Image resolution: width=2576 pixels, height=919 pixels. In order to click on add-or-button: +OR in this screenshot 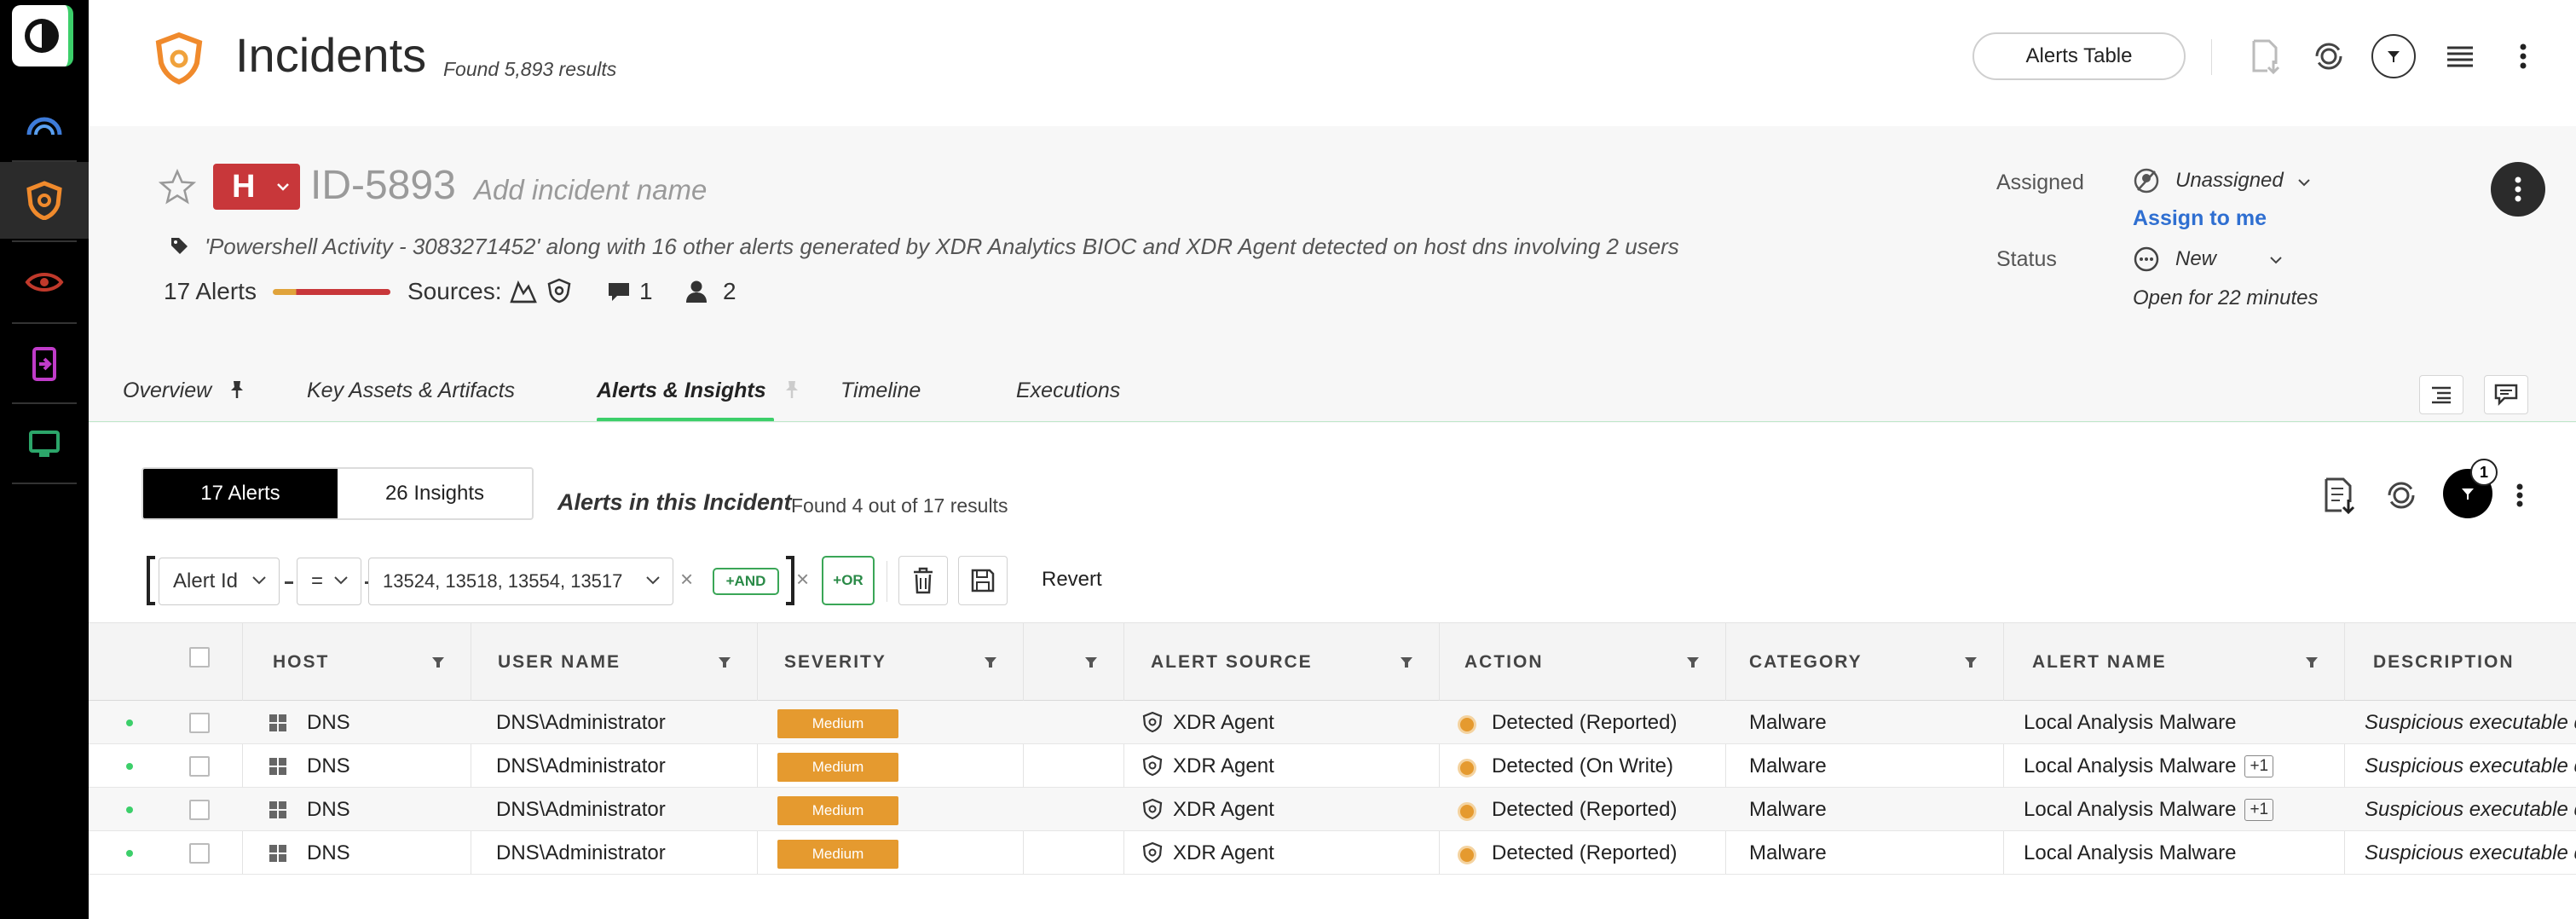, I will do `click(848, 580)`.